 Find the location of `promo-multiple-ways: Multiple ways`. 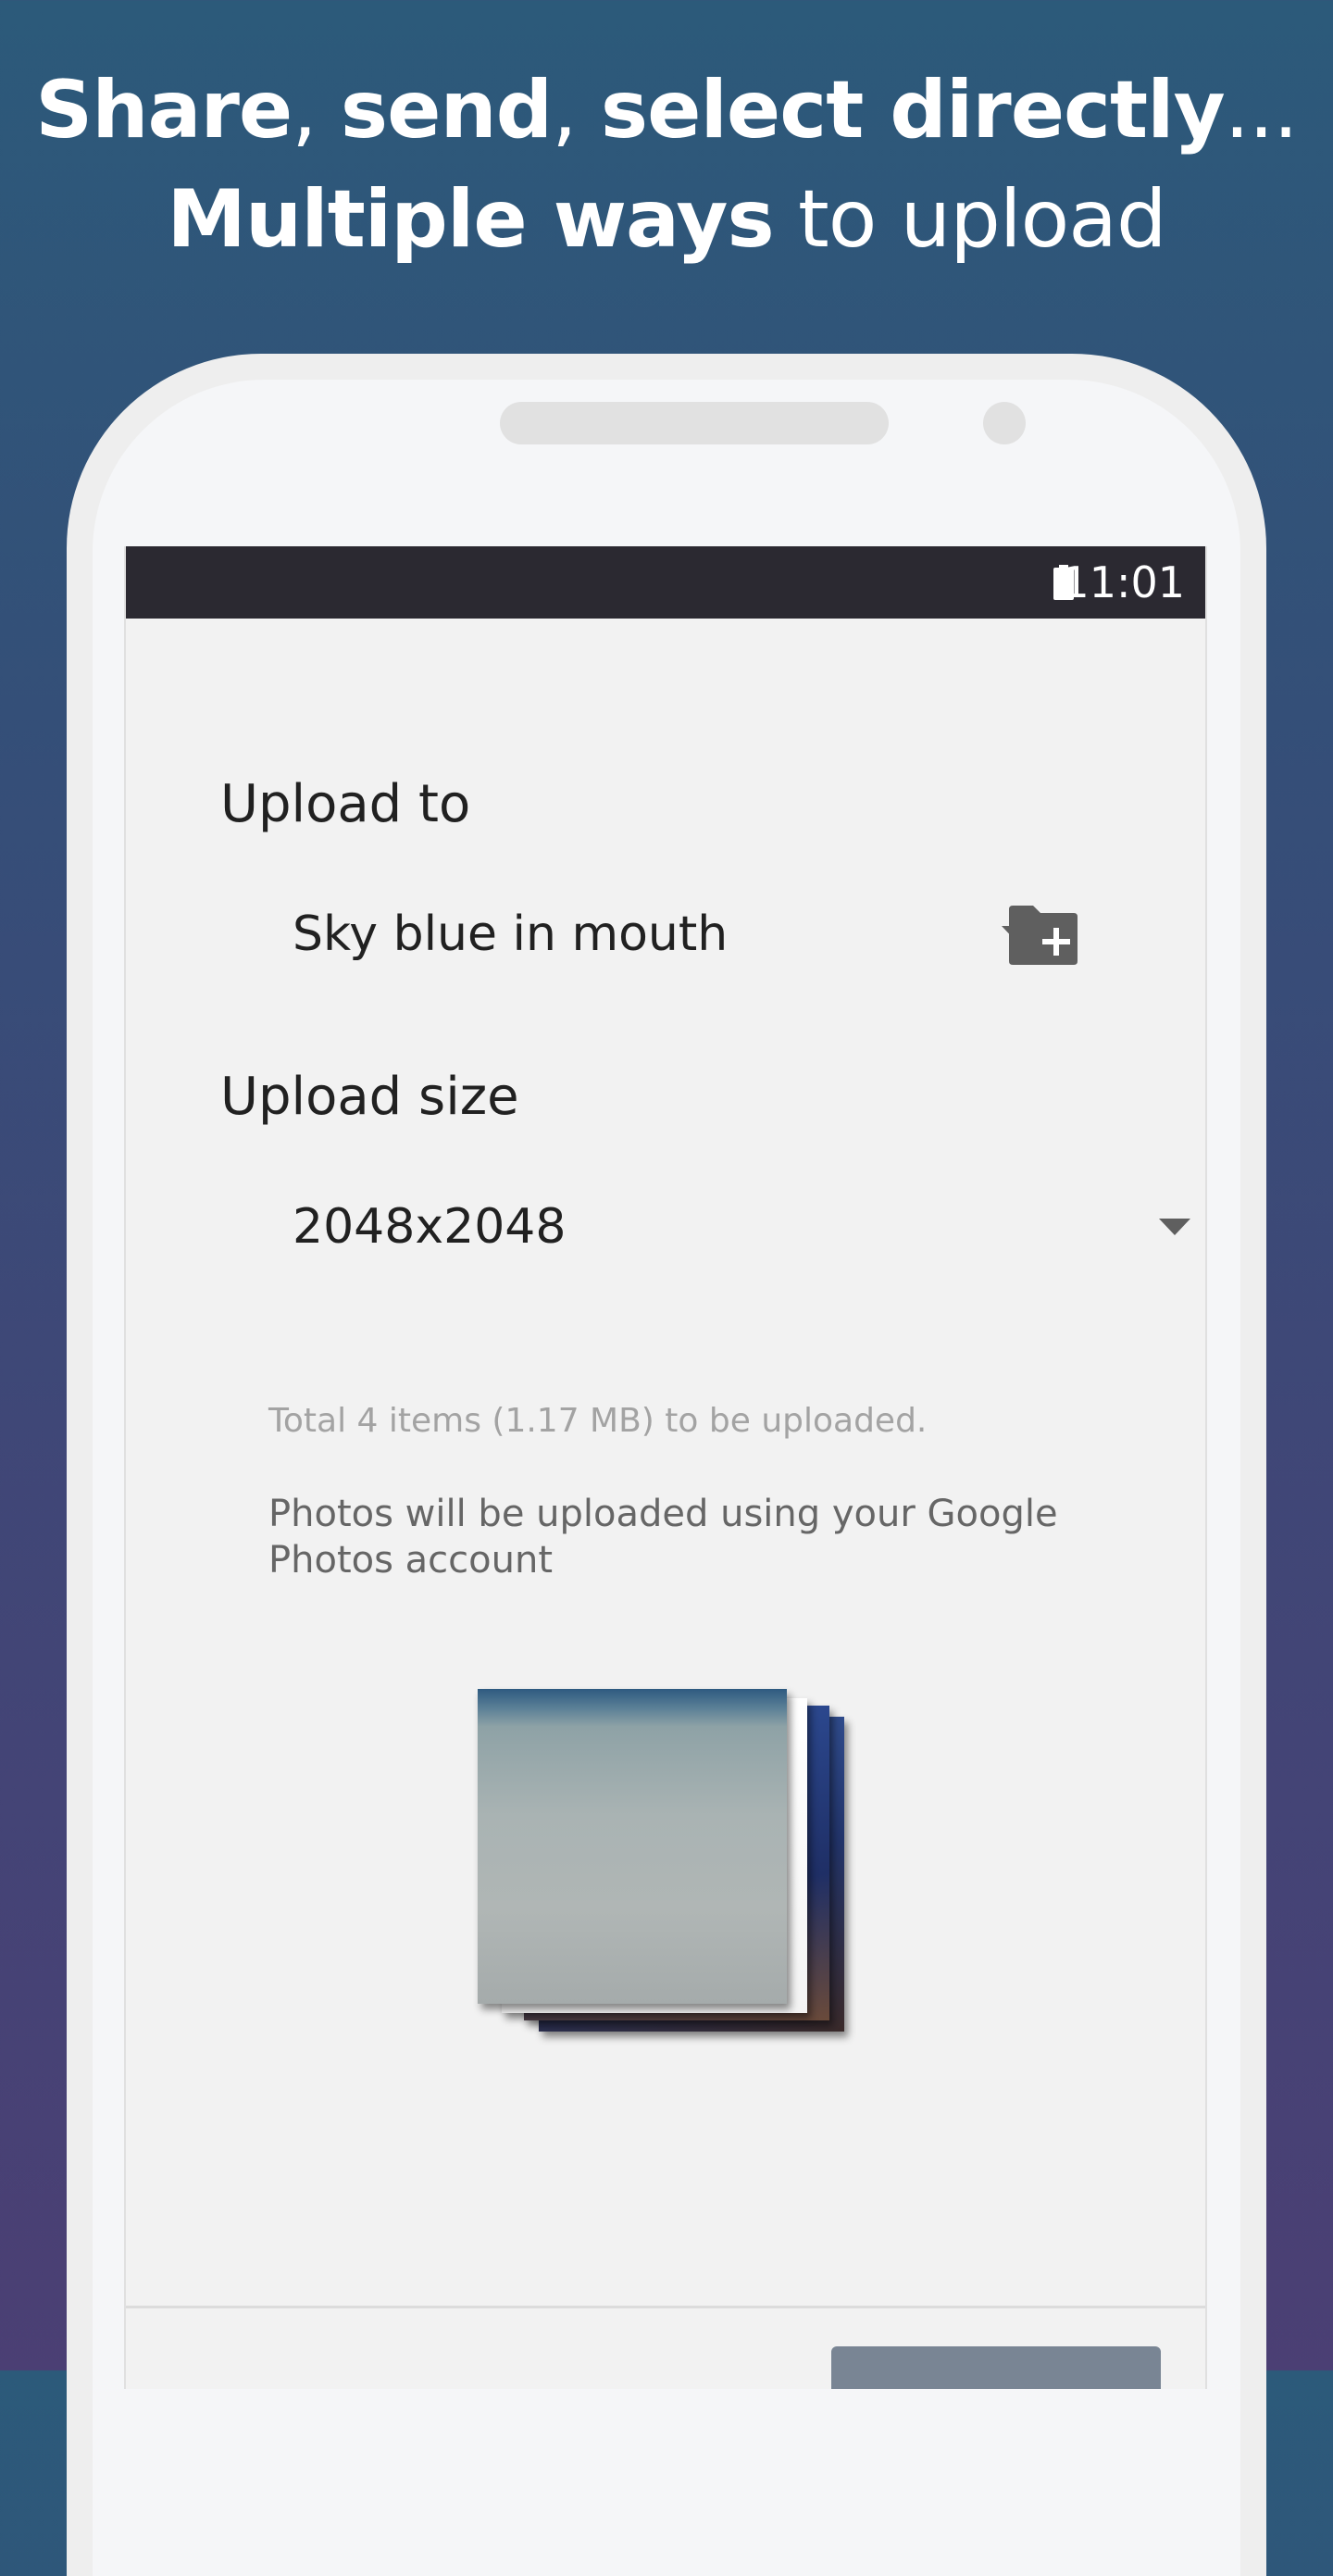

promo-multiple-ways: Multiple ways is located at coordinates (471, 219).